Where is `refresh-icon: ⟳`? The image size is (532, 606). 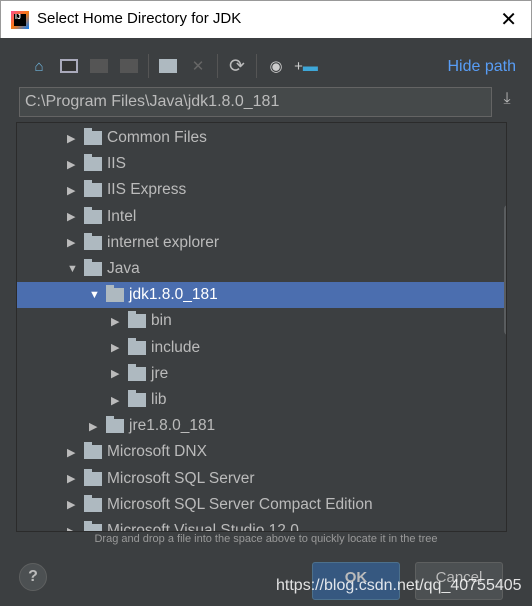
refresh-icon: ⟳ is located at coordinates (237, 66).